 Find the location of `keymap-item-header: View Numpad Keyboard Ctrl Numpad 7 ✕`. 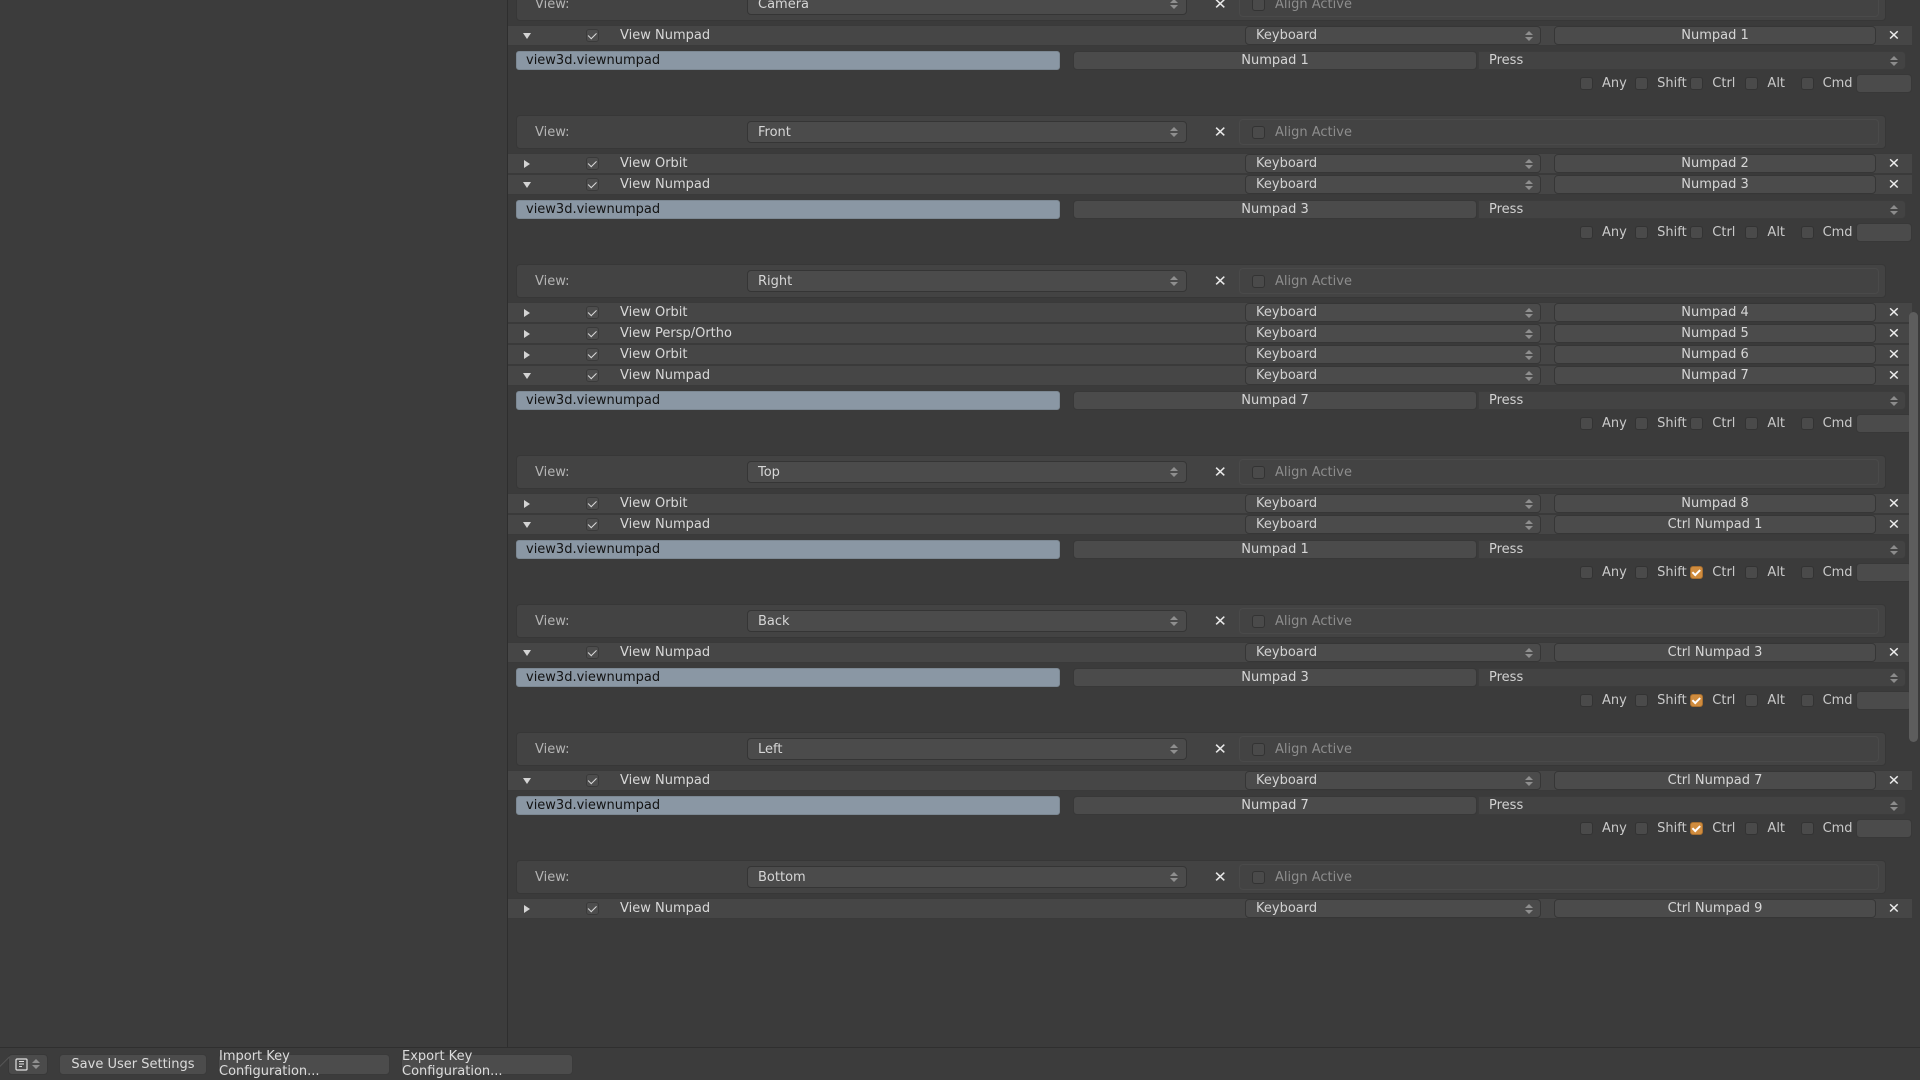

keymap-item-header: View Numpad Keyboard Ctrl Numpad 7 ✕ is located at coordinates (1210, 780).